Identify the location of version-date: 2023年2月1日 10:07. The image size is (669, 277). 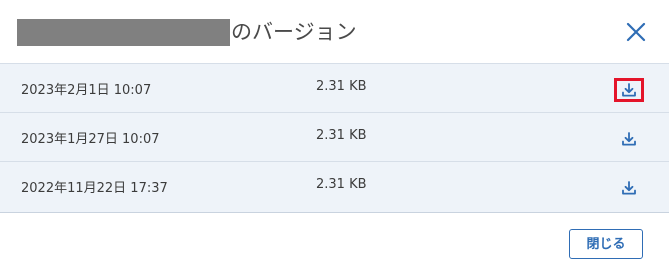
(86, 90).